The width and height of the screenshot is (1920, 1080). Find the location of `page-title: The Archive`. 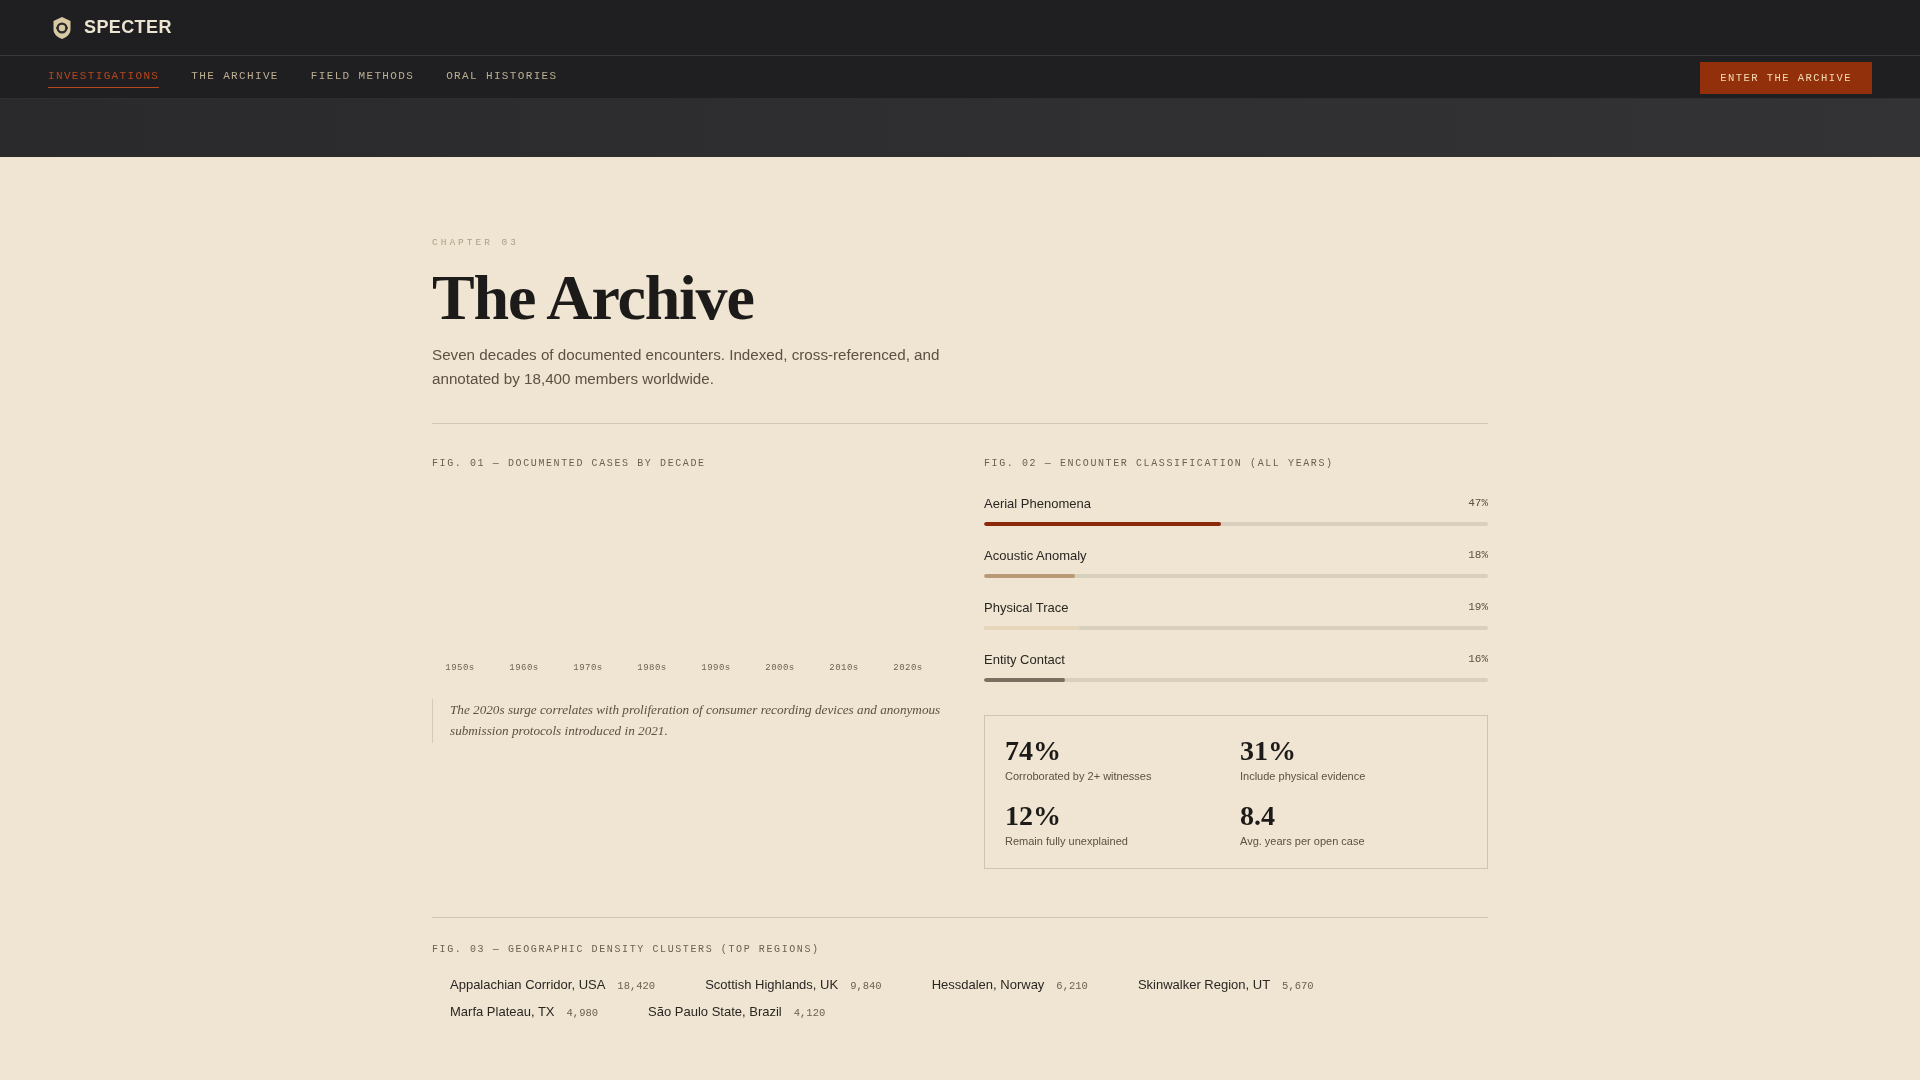

page-title: The Archive is located at coordinates (593, 298).